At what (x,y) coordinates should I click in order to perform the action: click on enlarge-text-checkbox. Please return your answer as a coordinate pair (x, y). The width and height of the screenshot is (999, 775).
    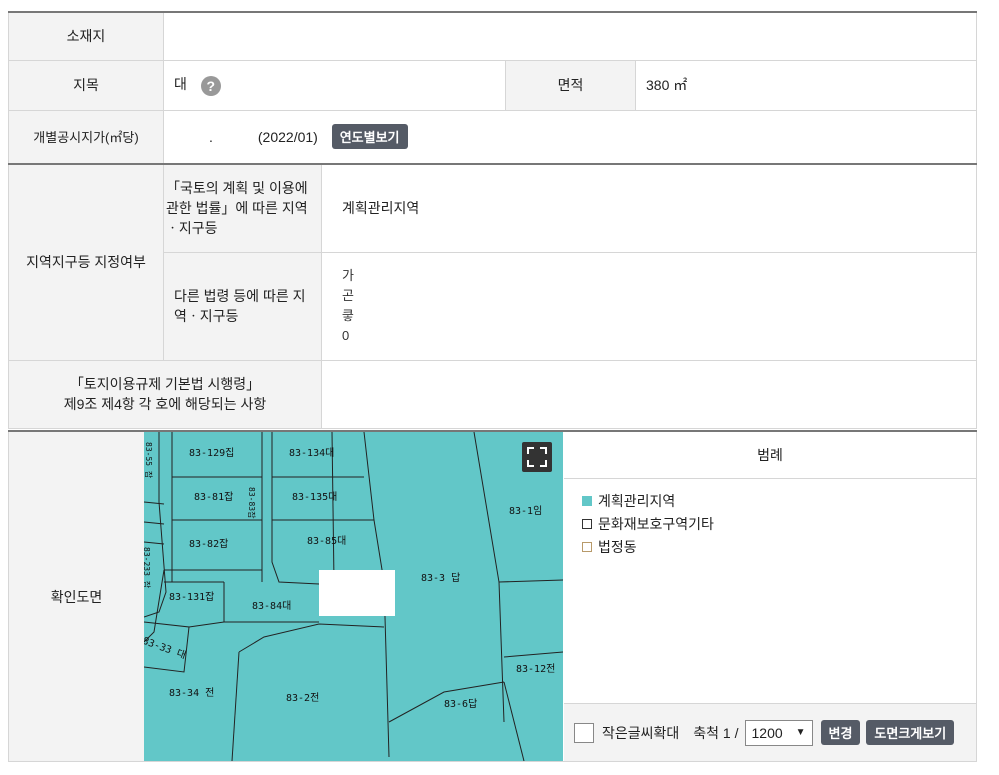
    Looking at the image, I should click on (584, 732).